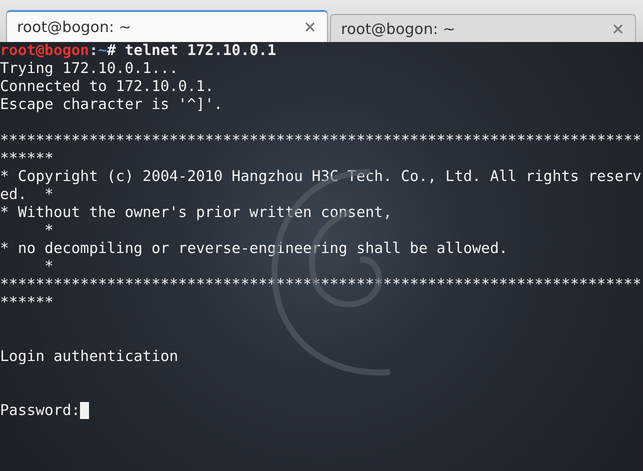  Describe the element at coordinates (254, 257) in the screenshot. I see `terminal-line: * no decompiling or reverse-engineering shall be allowed. *` at that location.